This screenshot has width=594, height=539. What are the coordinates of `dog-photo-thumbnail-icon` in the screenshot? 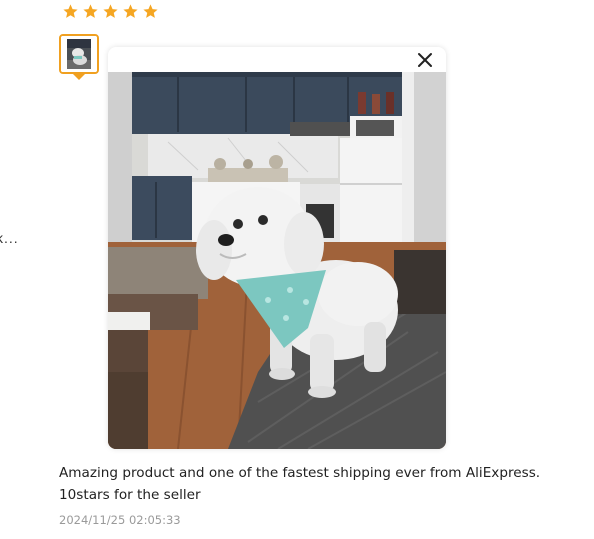 It's located at (79, 54).